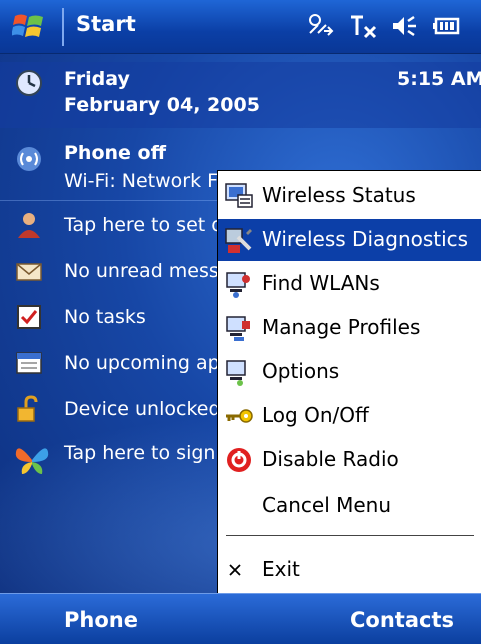 The image size is (481, 644). What do you see at coordinates (327, 505) in the screenshot?
I see `menu-item-label: Cancel Menu` at bounding box center [327, 505].